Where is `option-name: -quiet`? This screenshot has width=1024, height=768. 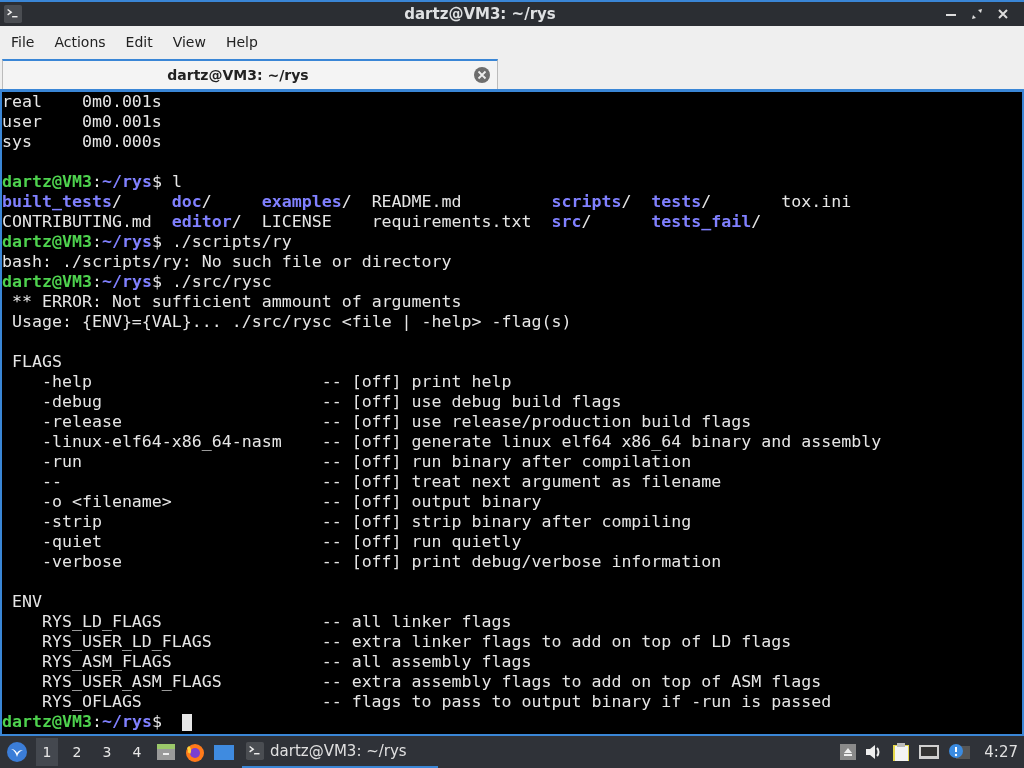 option-name: -quiet is located at coordinates (72, 542).